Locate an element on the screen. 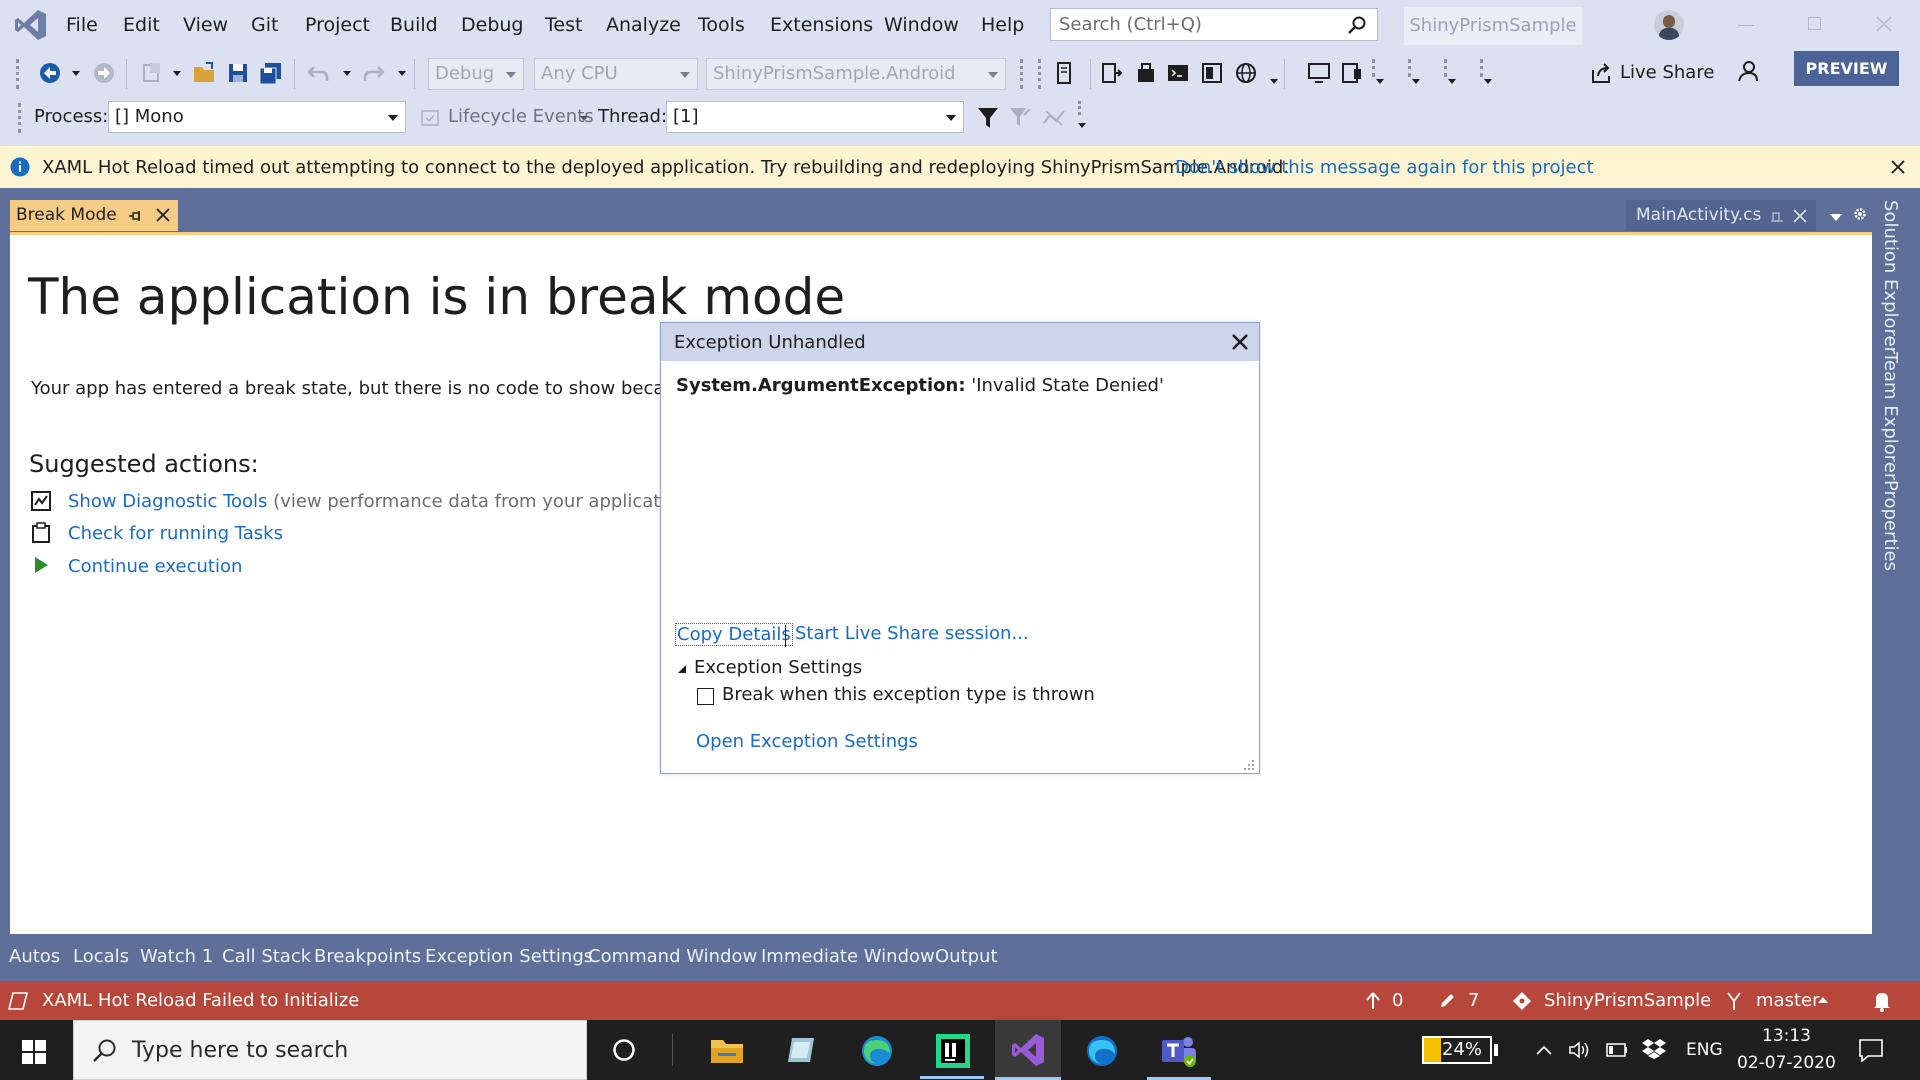  branch-name: master is located at coordinates (1787, 1000).